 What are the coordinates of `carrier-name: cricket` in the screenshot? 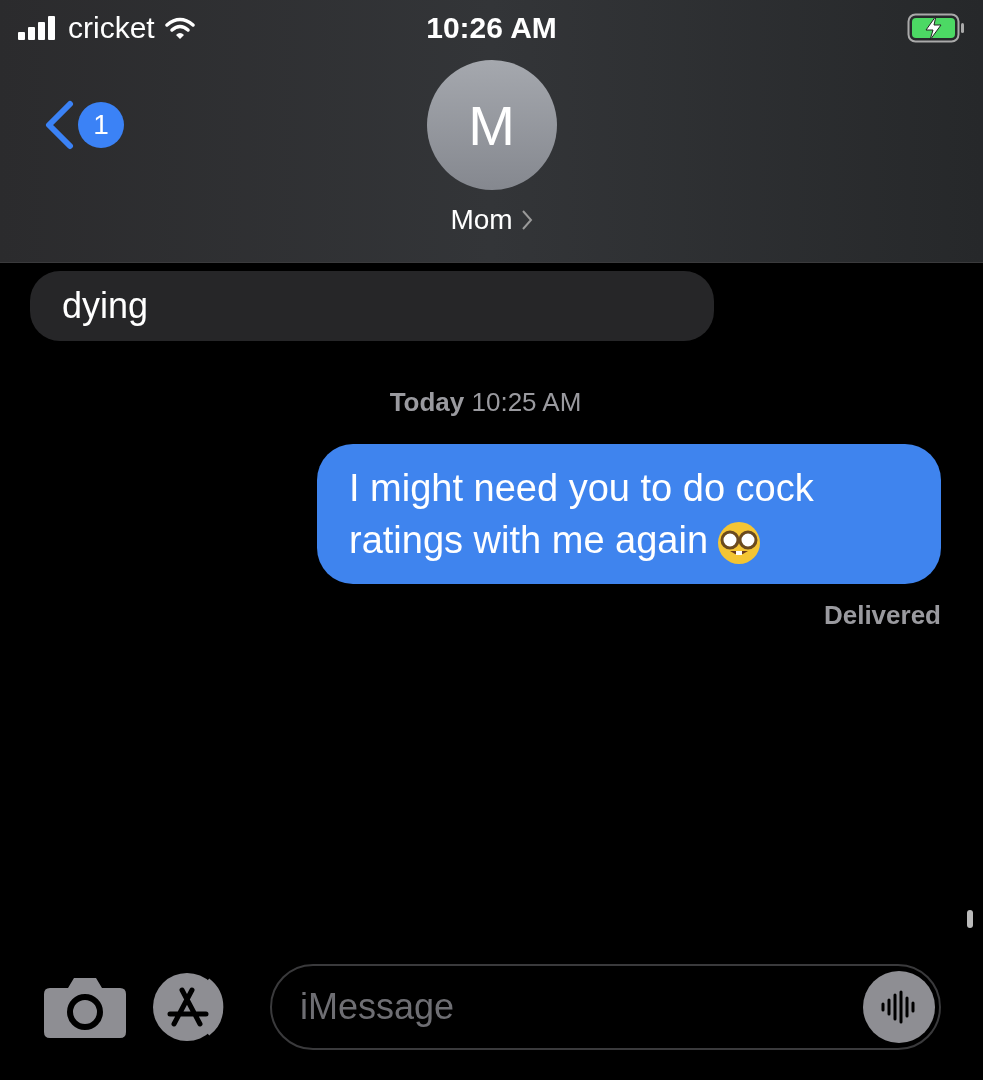 It's located at (111, 28).